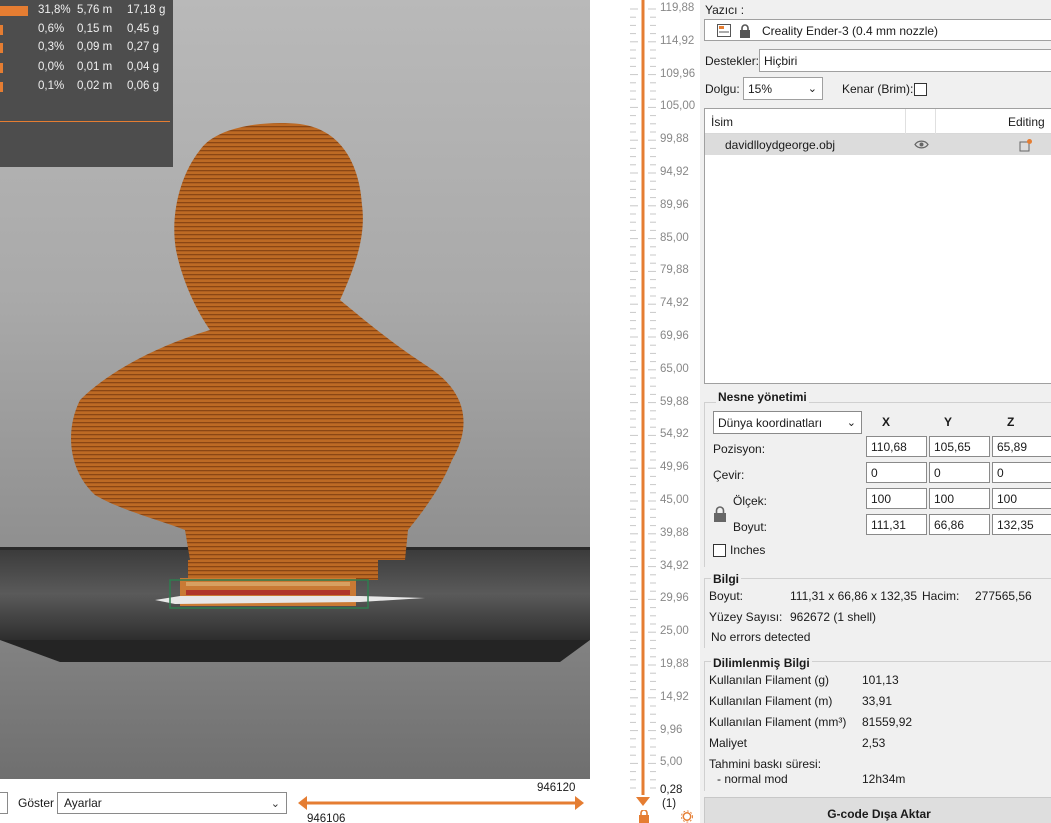  I want to click on inches-checkbox, so click(719, 550).